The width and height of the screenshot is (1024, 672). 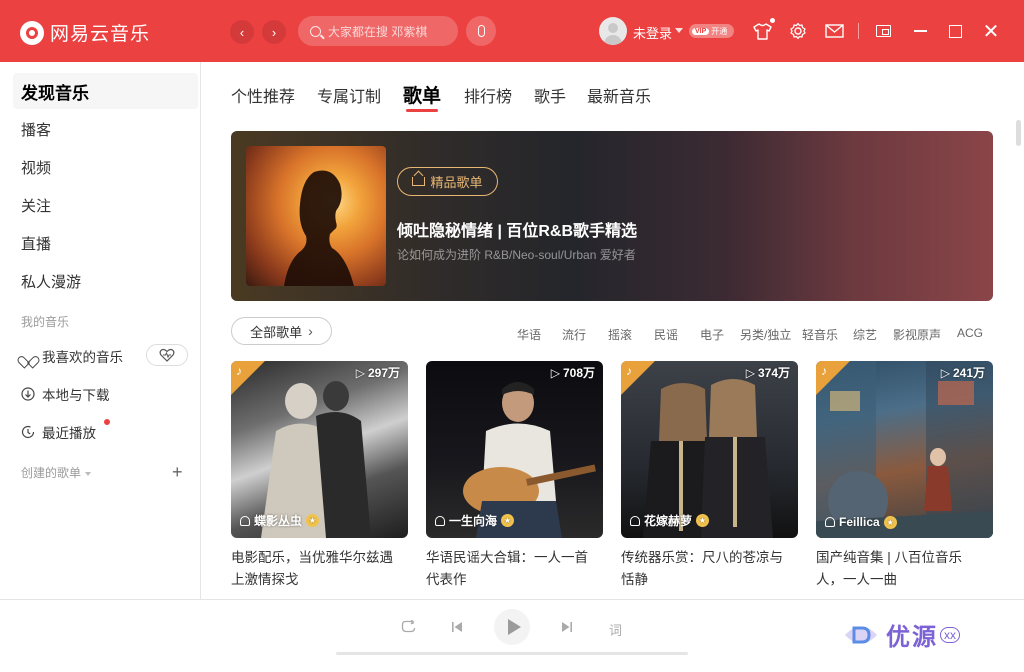 What do you see at coordinates (481, 31) in the screenshot?
I see `voice-search-button` at bounding box center [481, 31].